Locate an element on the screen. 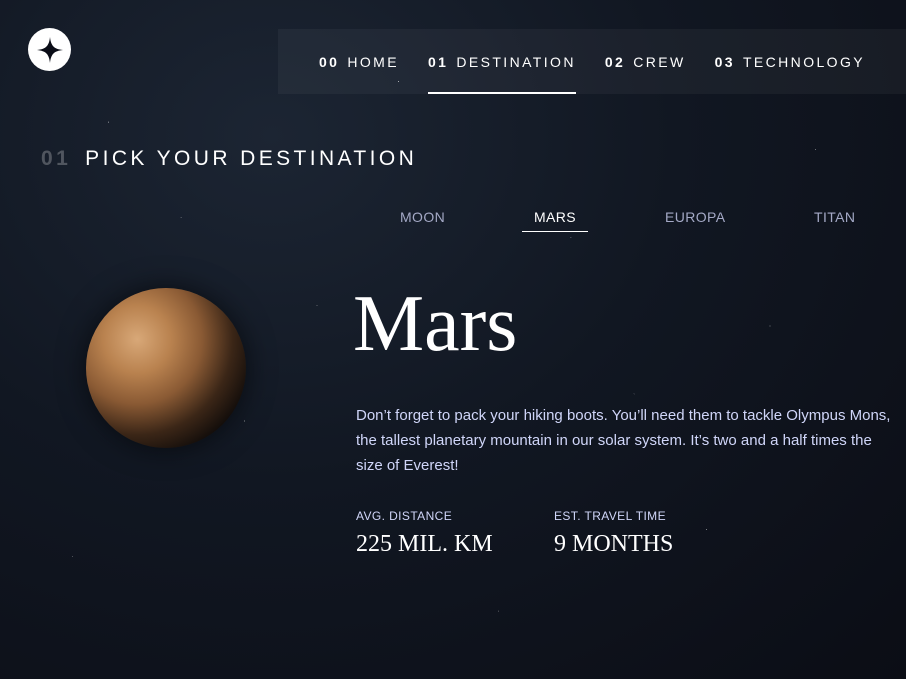 The height and width of the screenshot is (679, 906). nav-item-number: 01 is located at coordinates (438, 61).